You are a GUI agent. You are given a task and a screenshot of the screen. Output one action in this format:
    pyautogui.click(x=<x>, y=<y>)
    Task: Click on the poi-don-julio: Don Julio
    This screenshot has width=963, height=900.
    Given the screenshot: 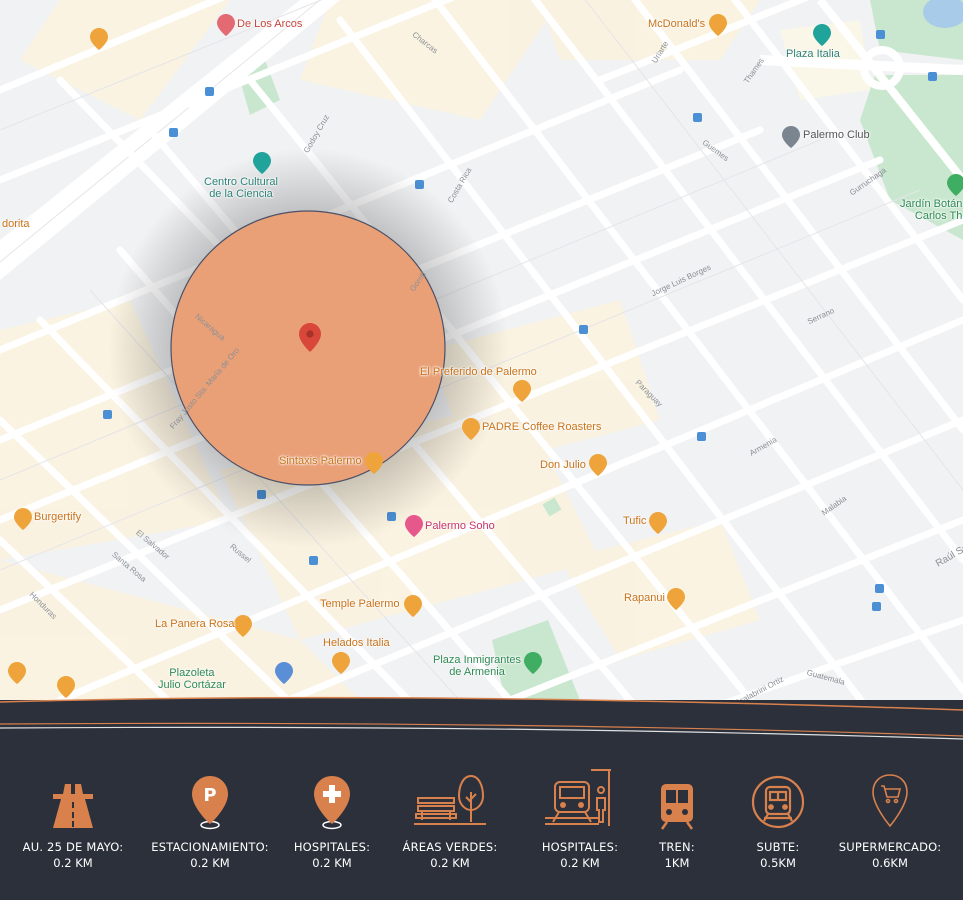 What is the action you would take?
    pyautogui.click(x=563, y=465)
    